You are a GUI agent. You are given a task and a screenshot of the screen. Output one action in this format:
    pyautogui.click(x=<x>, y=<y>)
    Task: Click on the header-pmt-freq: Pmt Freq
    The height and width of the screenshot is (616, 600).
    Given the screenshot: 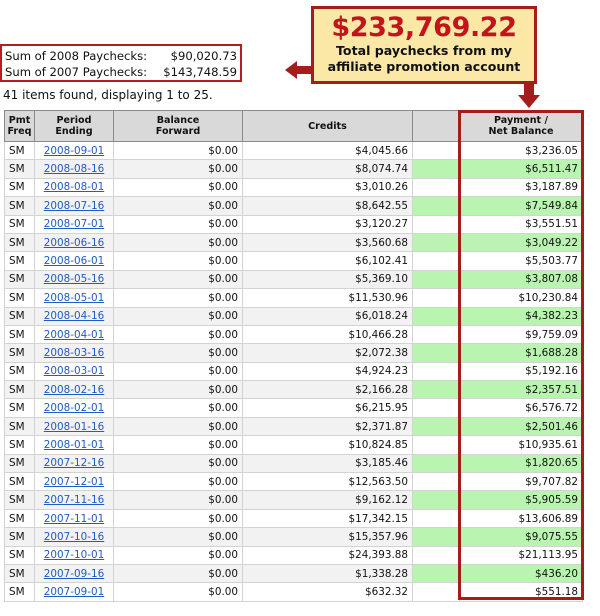 What is the action you would take?
    pyautogui.click(x=19, y=126)
    